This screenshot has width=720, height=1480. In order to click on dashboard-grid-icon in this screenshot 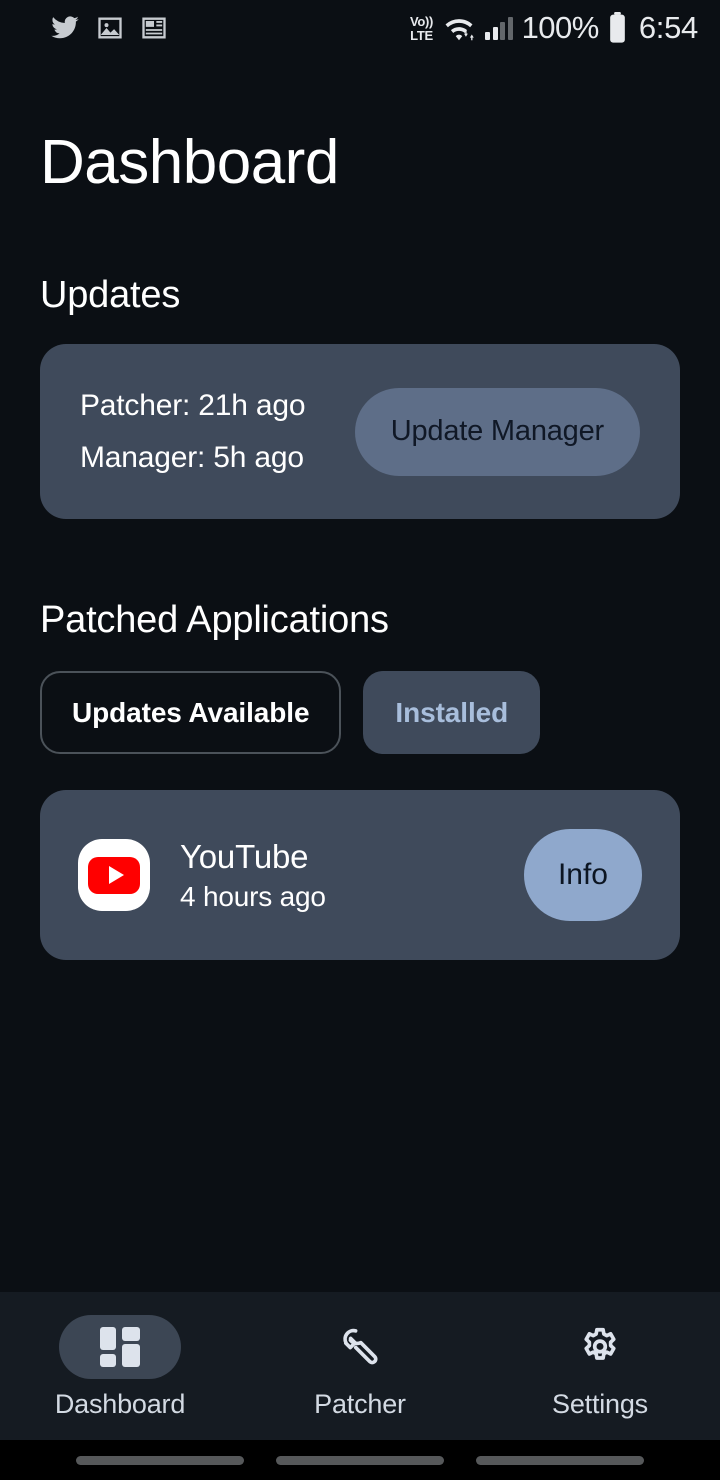, I will do `click(120, 1346)`.